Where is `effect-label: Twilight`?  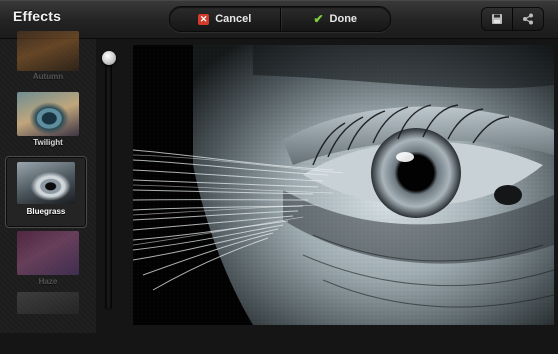
effect-label: Twilight is located at coordinates (48, 142).